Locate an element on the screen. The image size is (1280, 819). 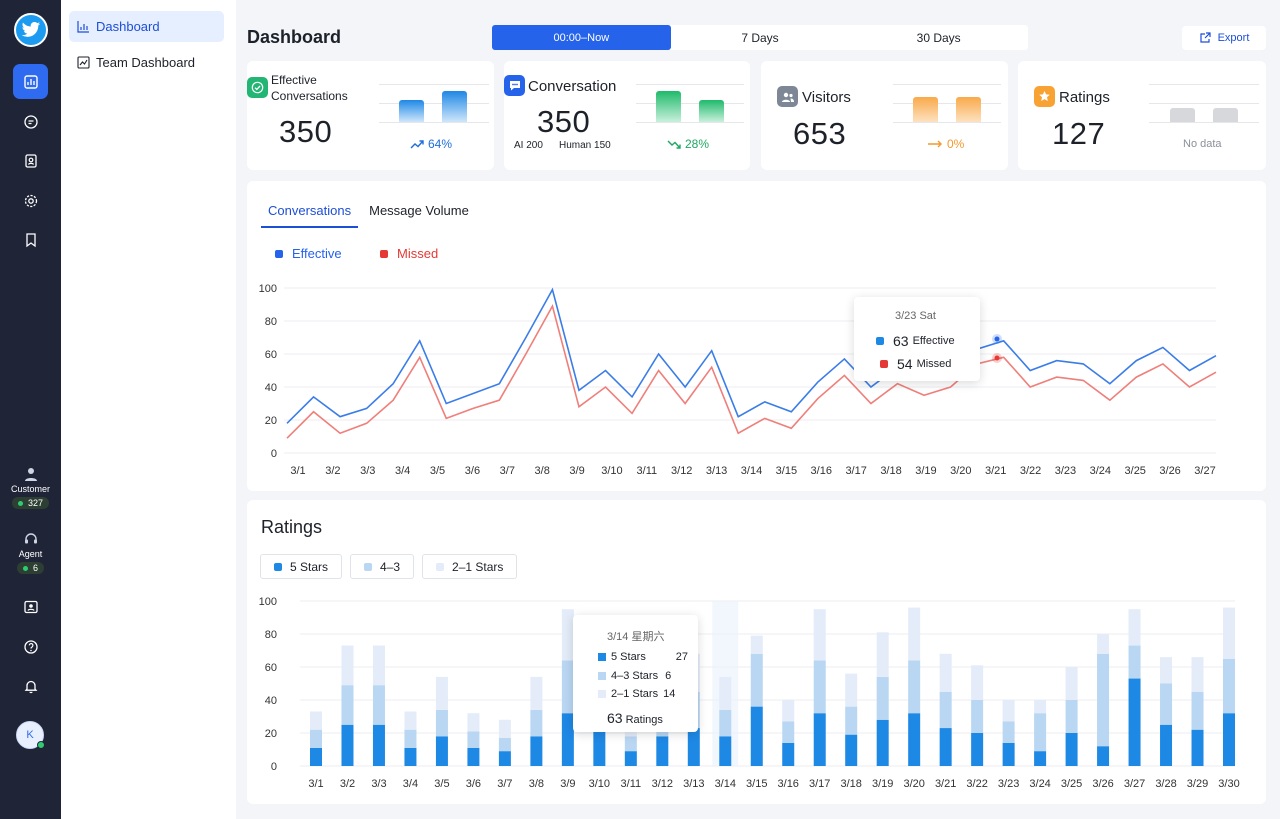
kpi-card-effective: Effective Conversations 350 64% is located at coordinates (370, 115).